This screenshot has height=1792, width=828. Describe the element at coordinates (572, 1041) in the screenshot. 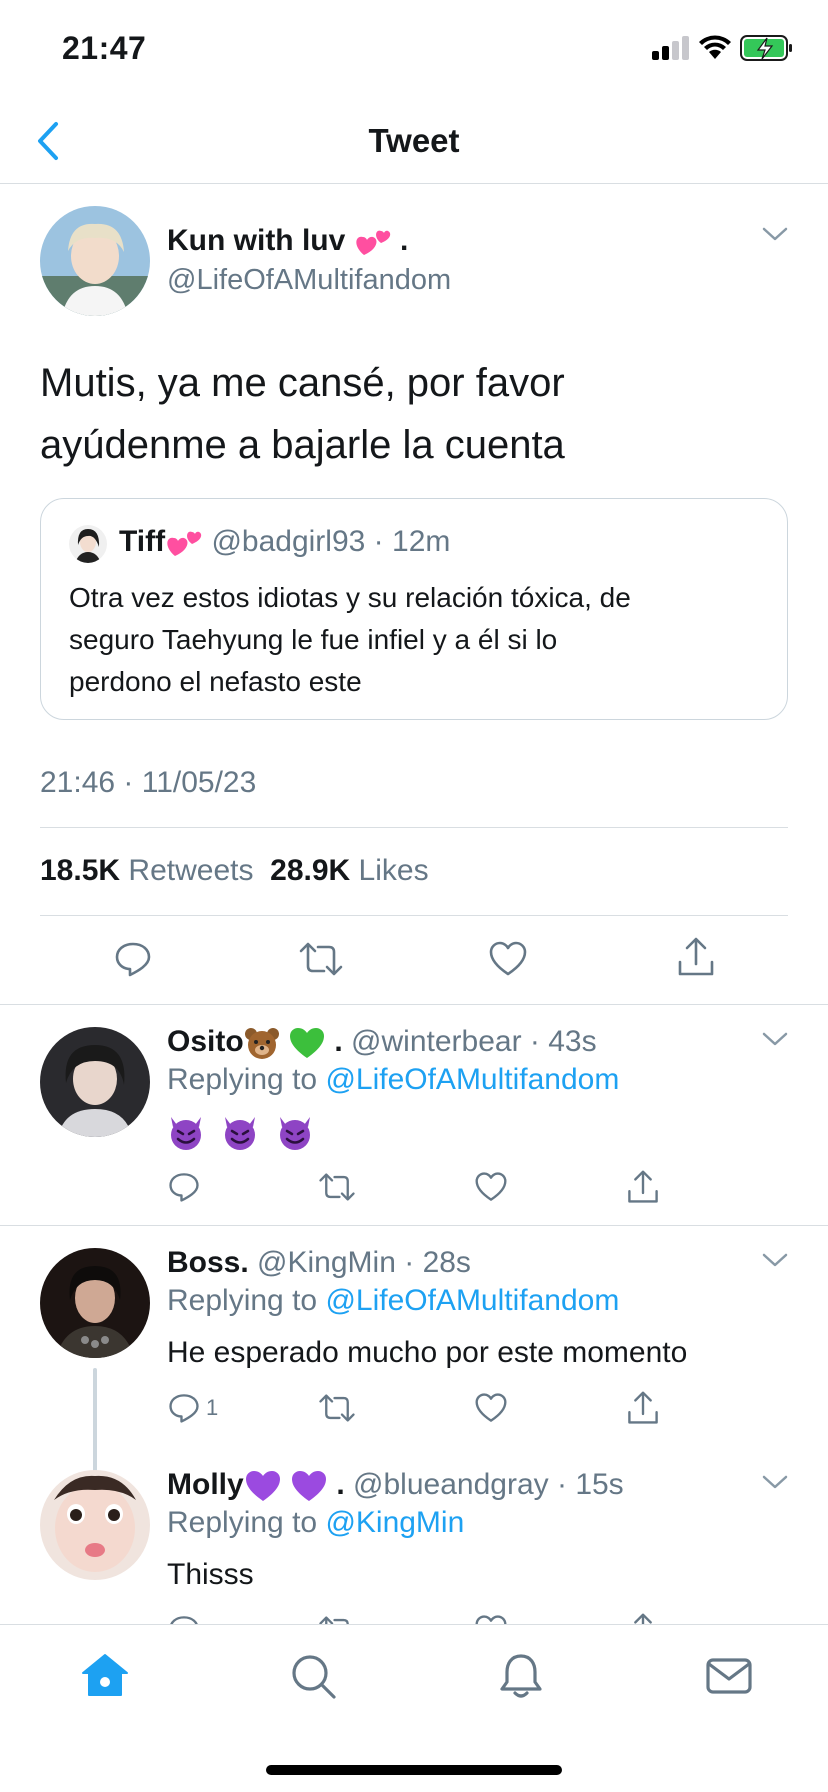

I see `reply-time: 43s` at that location.